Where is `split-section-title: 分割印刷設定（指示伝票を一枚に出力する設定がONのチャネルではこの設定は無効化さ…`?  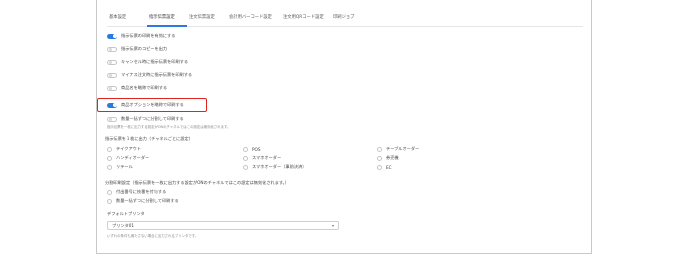
split-section-title: 分割印刷設定（指示伝票を一枚に出力する設定がONのチャネルではこの設定は無効化さ… is located at coordinates (197, 182).